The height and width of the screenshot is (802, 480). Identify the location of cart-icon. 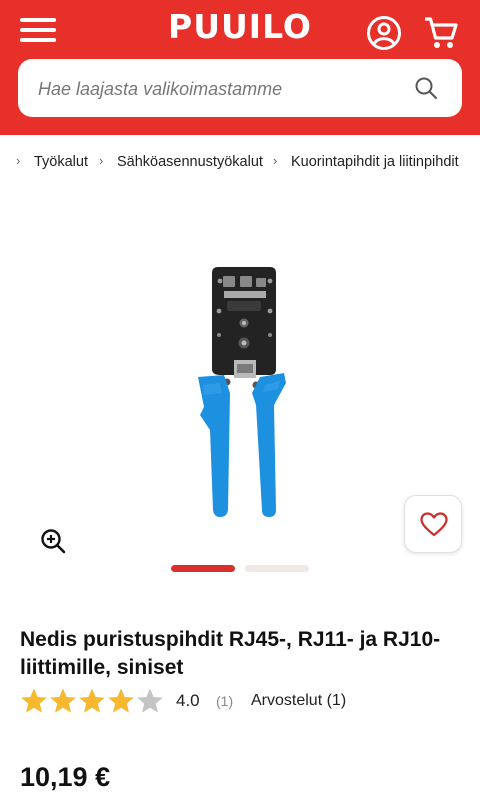
(441, 32).